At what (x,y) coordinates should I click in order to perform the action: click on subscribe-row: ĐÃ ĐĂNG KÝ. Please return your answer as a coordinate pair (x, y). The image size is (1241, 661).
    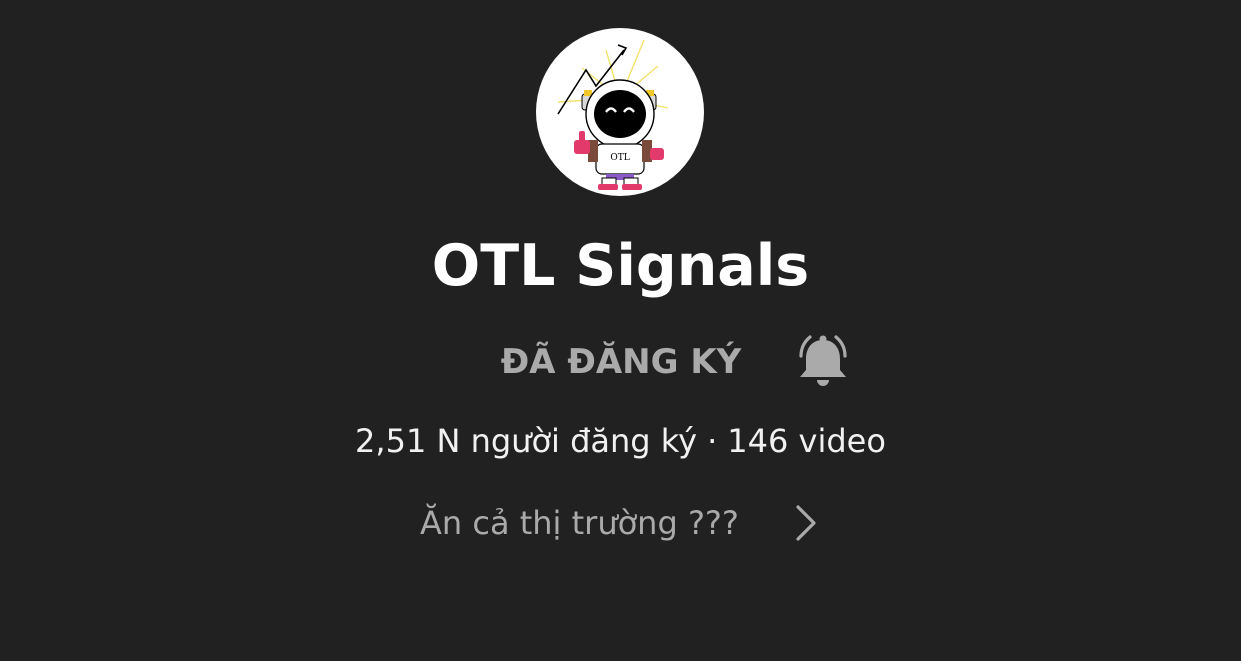
    Looking at the image, I should click on (620, 362).